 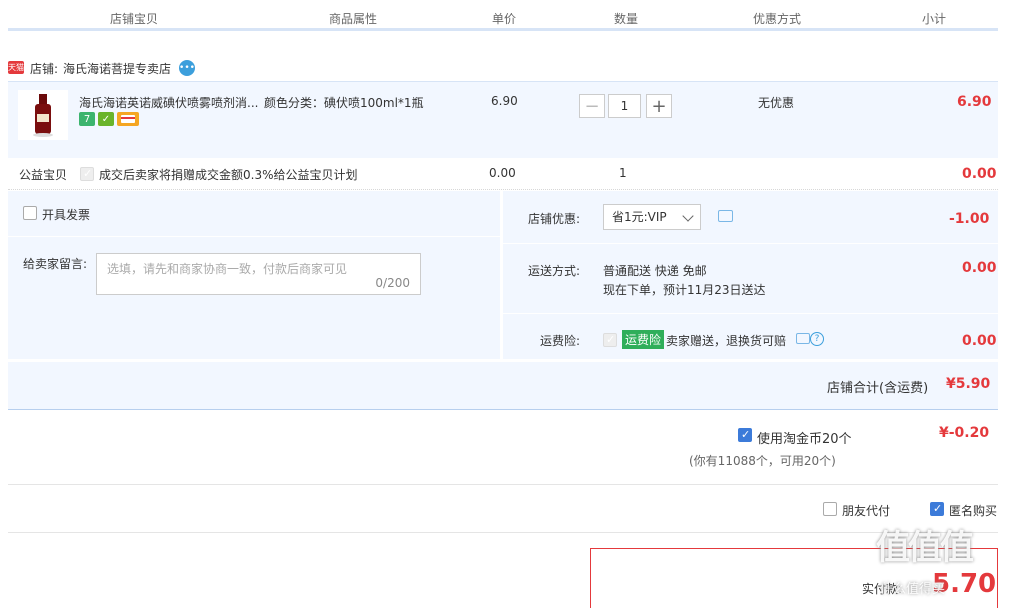 I want to click on invoice-checkbox, so click(x=30, y=213).